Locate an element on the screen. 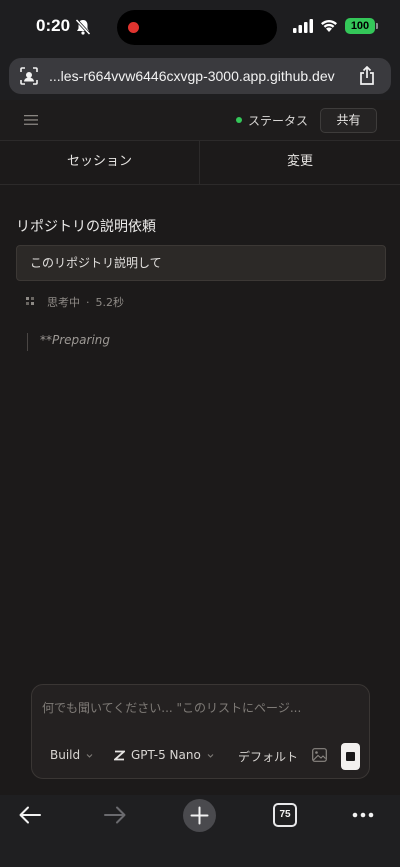 This screenshot has height=867, width=400. dynamic-island is located at coordinates (197, 27).